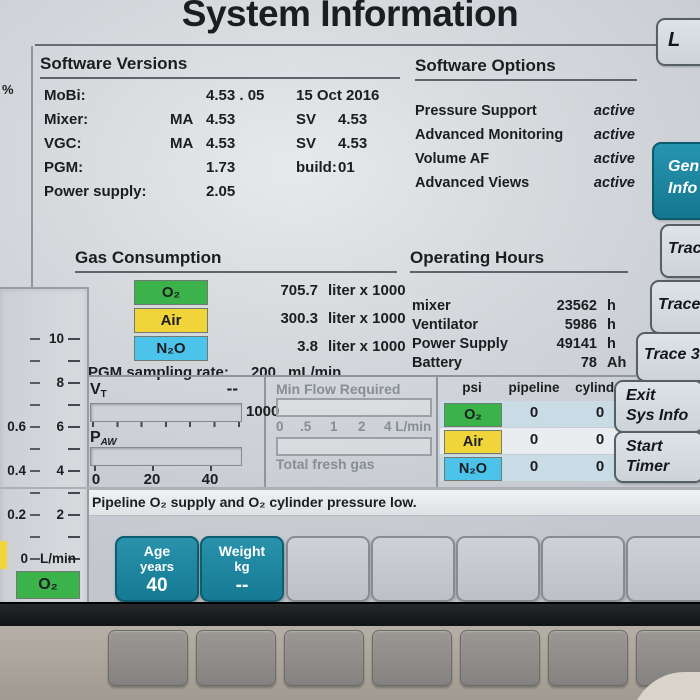 This screenshot has height=700, width=700. What do you see at coordinates (684, 166) in the screenshot?
I see `tab-gen-info-label: Gen` at bounding box center [684, 166].